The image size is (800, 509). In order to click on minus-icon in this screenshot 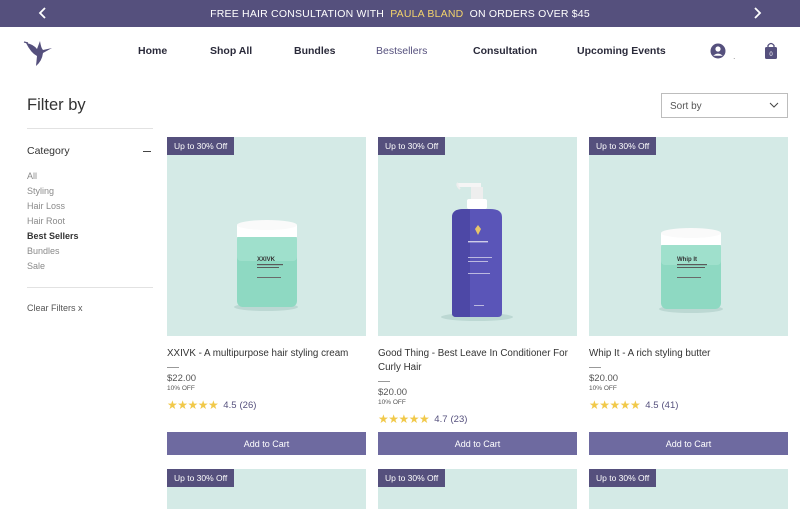, I will do `click(147, 151)`.